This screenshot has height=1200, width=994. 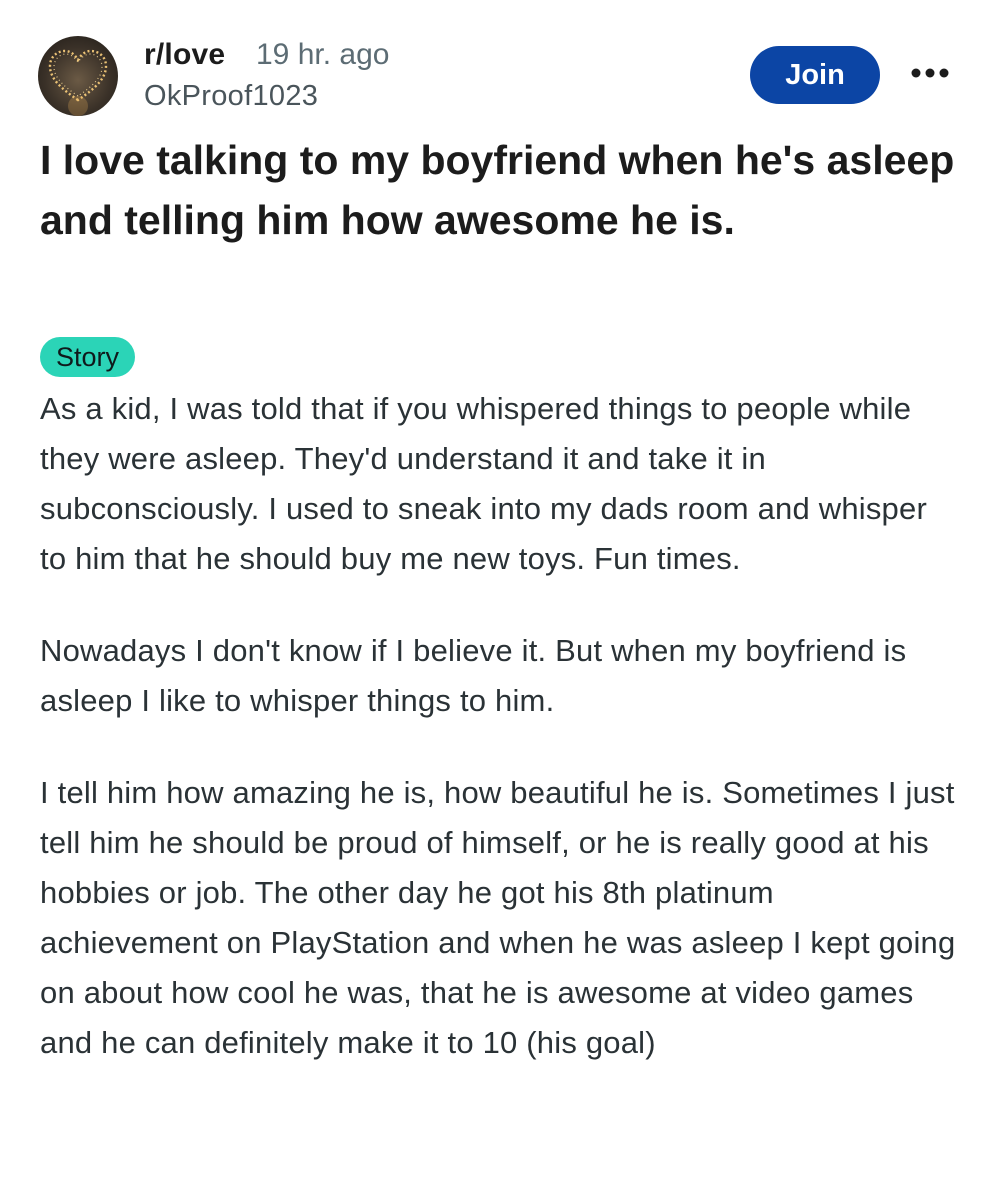 What do you see at coordinates (78, 82) in the screenshot?
I see `heart-lights-icon` at bounding box center [78, 82].